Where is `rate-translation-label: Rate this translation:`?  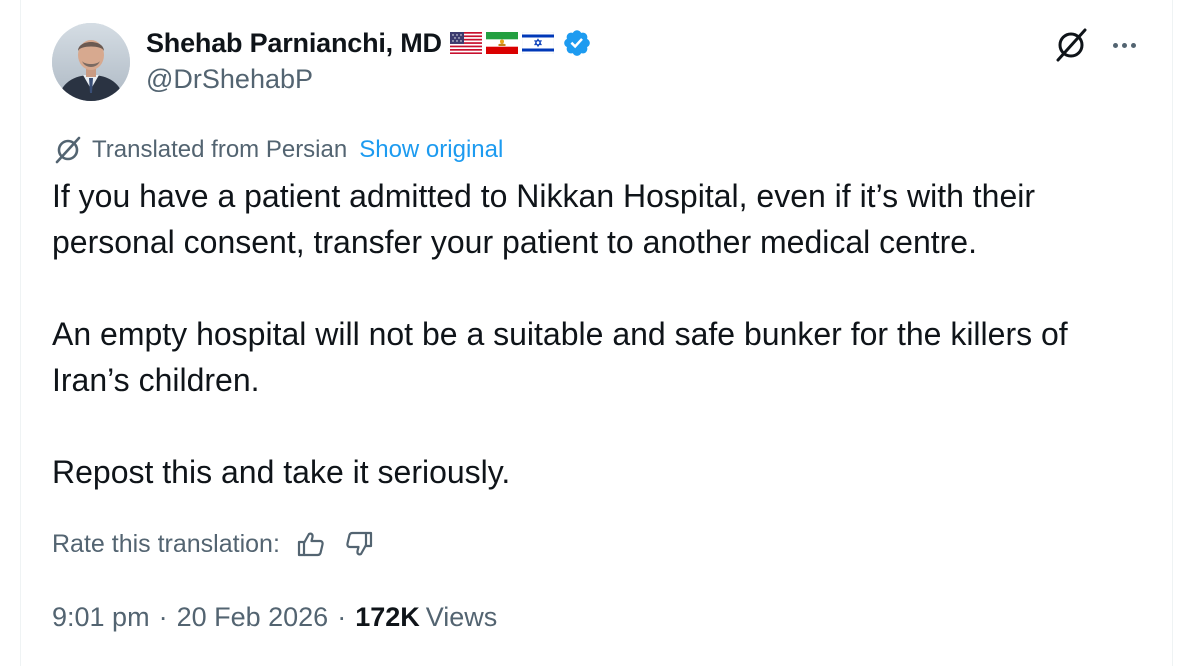 rate-translation-label: Rate this translation: is located at coordinates (166, 543).